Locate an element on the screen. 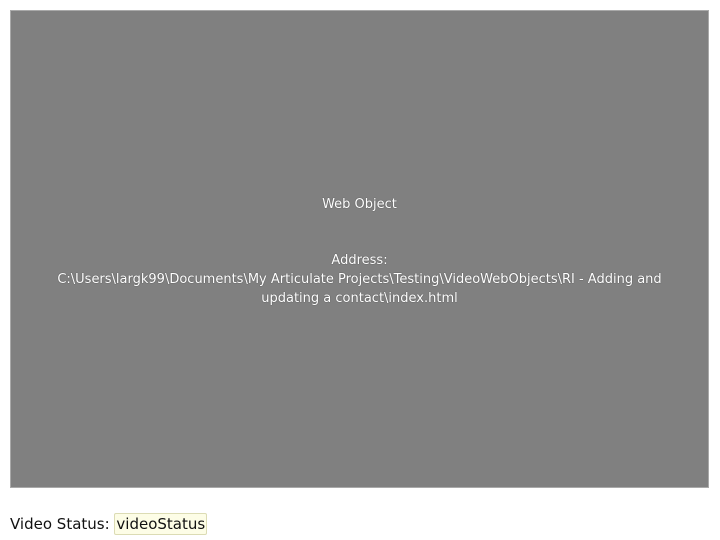 This screenshot has height=540, width=720. video-status-row: Video Status: videoStatus is located at coordinates (109, 524).